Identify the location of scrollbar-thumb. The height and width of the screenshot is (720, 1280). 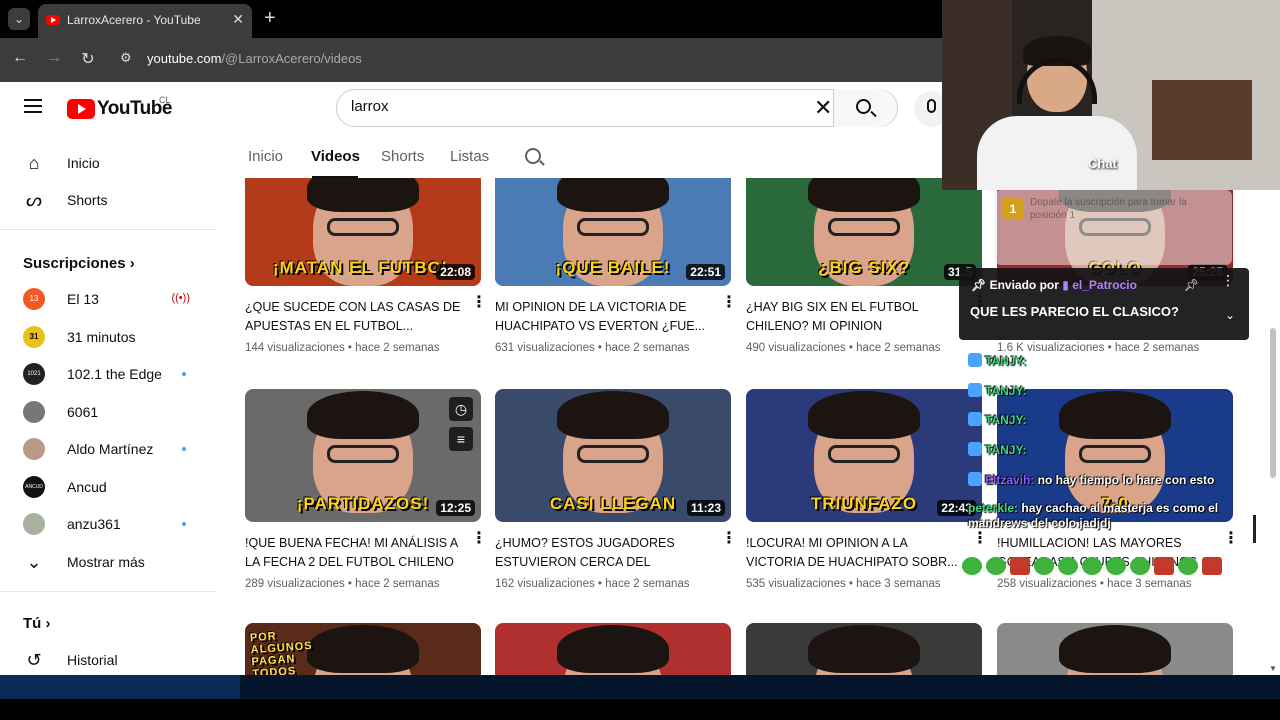
(1273, 403).